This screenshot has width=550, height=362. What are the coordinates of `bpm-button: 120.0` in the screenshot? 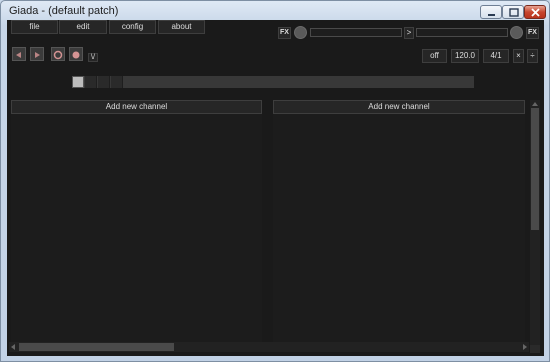 It's located at (465, 56).